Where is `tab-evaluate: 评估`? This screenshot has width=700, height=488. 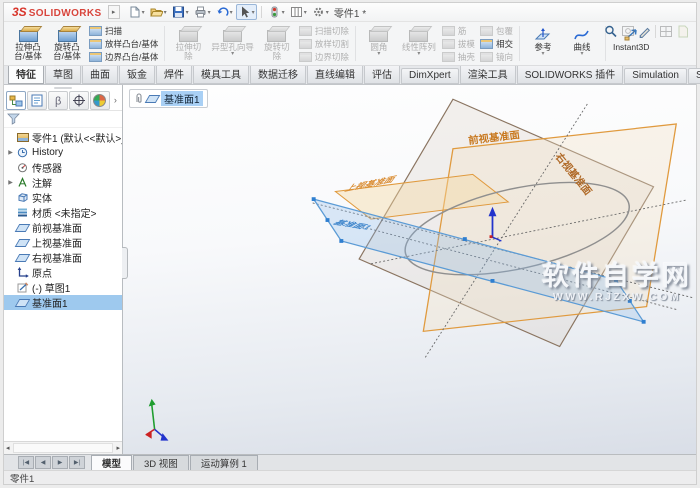 tab-evaluate: 评估 is located at coordinates (382, 74).